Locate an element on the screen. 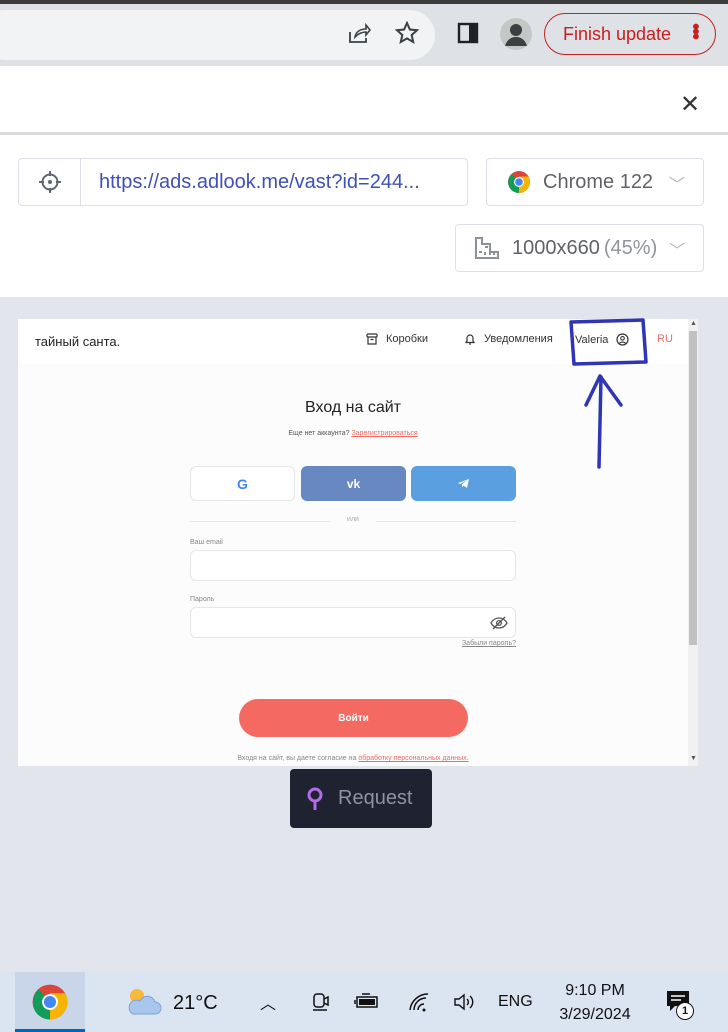 The image size is (728, 1032). login-button: Войти is located at coordinates (353, 718).